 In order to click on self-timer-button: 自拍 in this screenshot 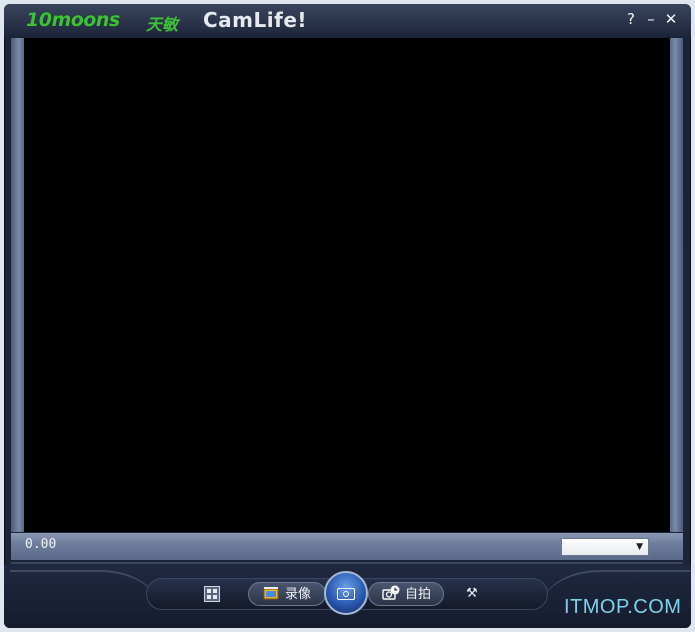, I will do `click(406, 594)`.